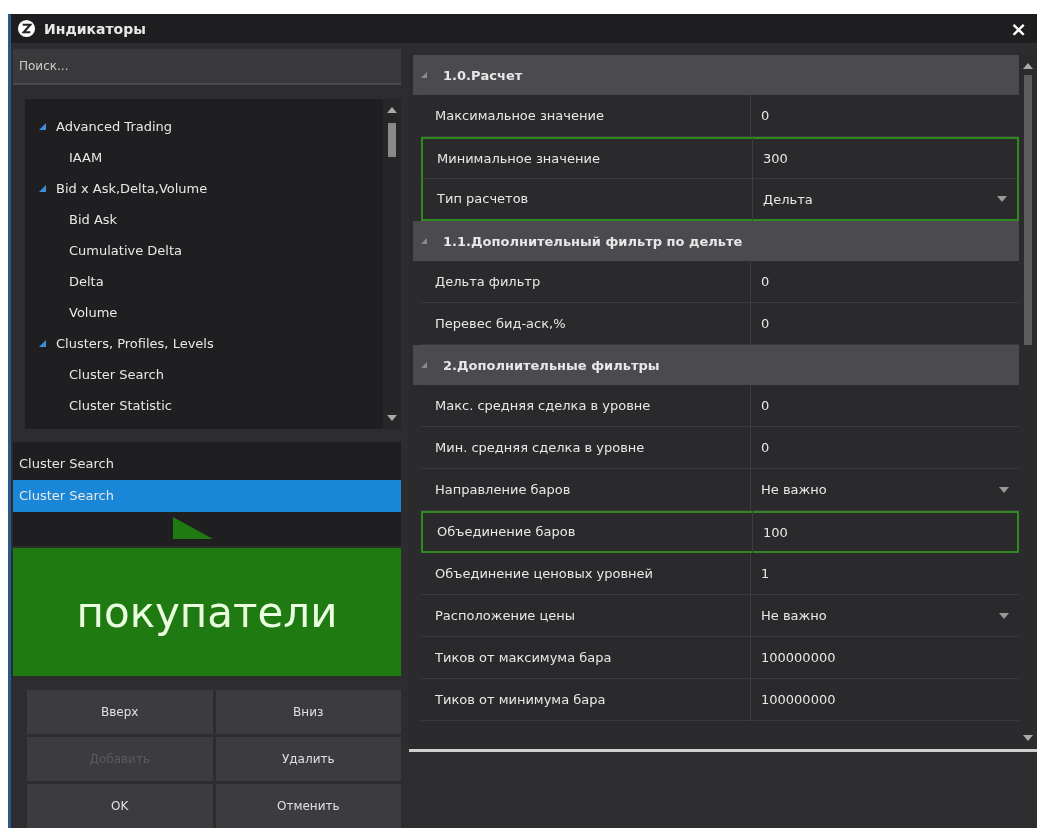  I want to click on category-header: 1.1.Дополнительный фильтр по дельте, so click(716, 241).